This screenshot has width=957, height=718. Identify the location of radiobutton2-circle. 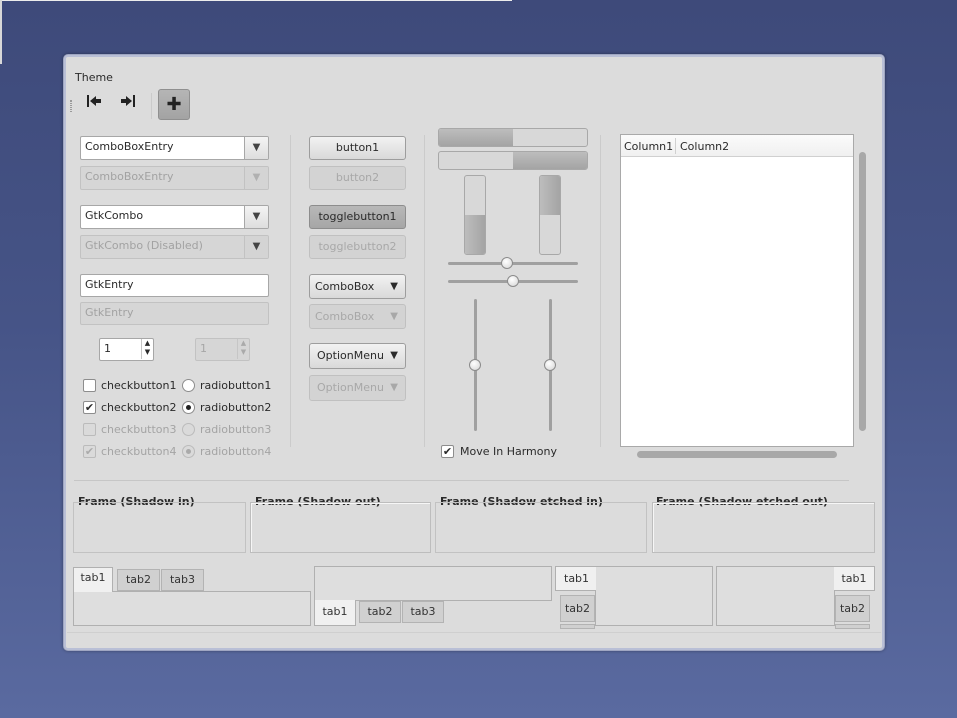
(188, 407).